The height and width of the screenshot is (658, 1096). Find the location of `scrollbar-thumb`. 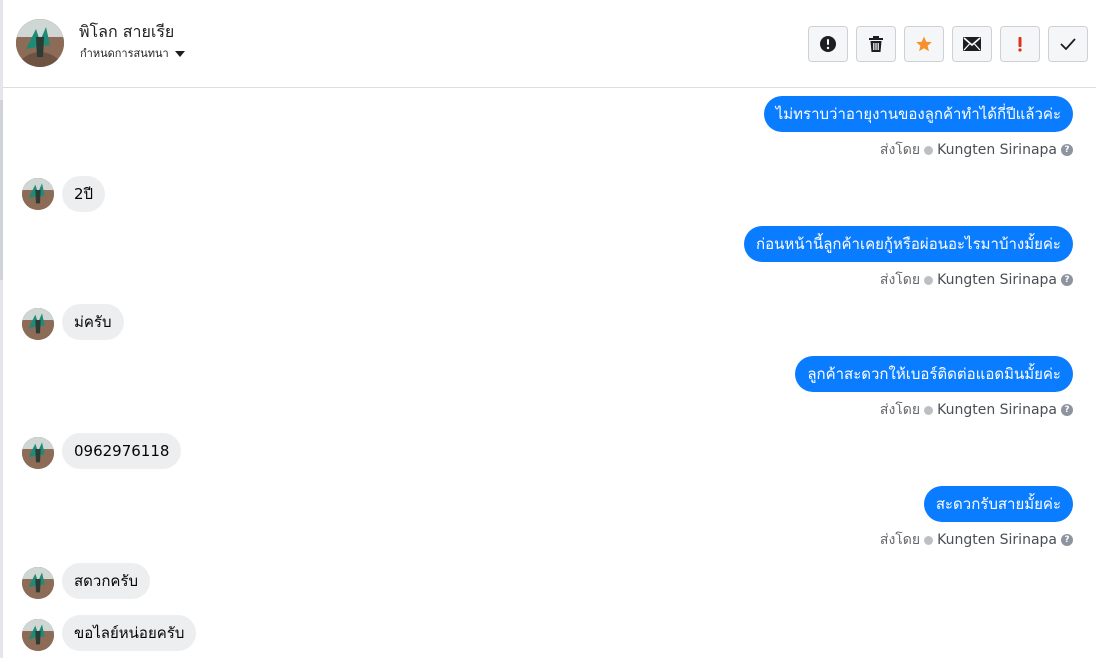

scrollbar-thumb is located at coordinates (1, 190).